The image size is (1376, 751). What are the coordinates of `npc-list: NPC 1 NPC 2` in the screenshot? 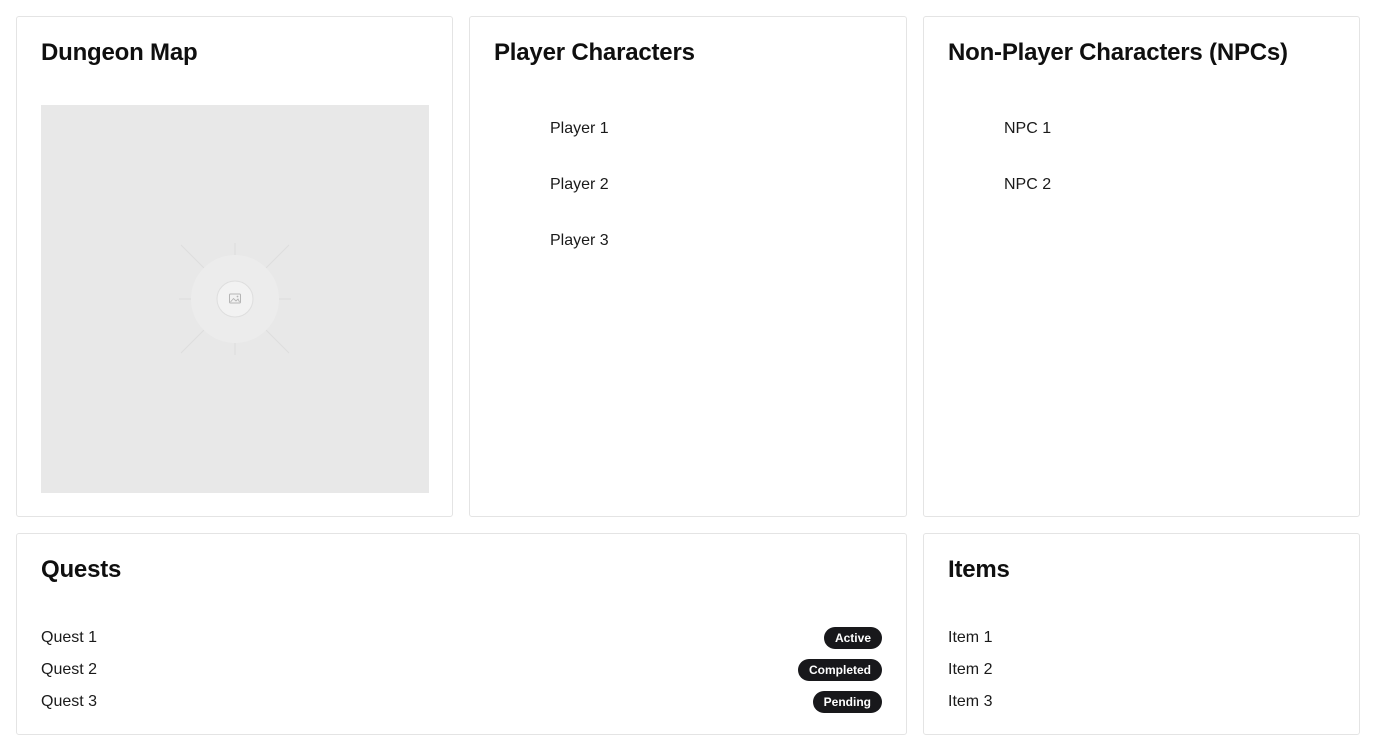 It's located at (1027, 173).